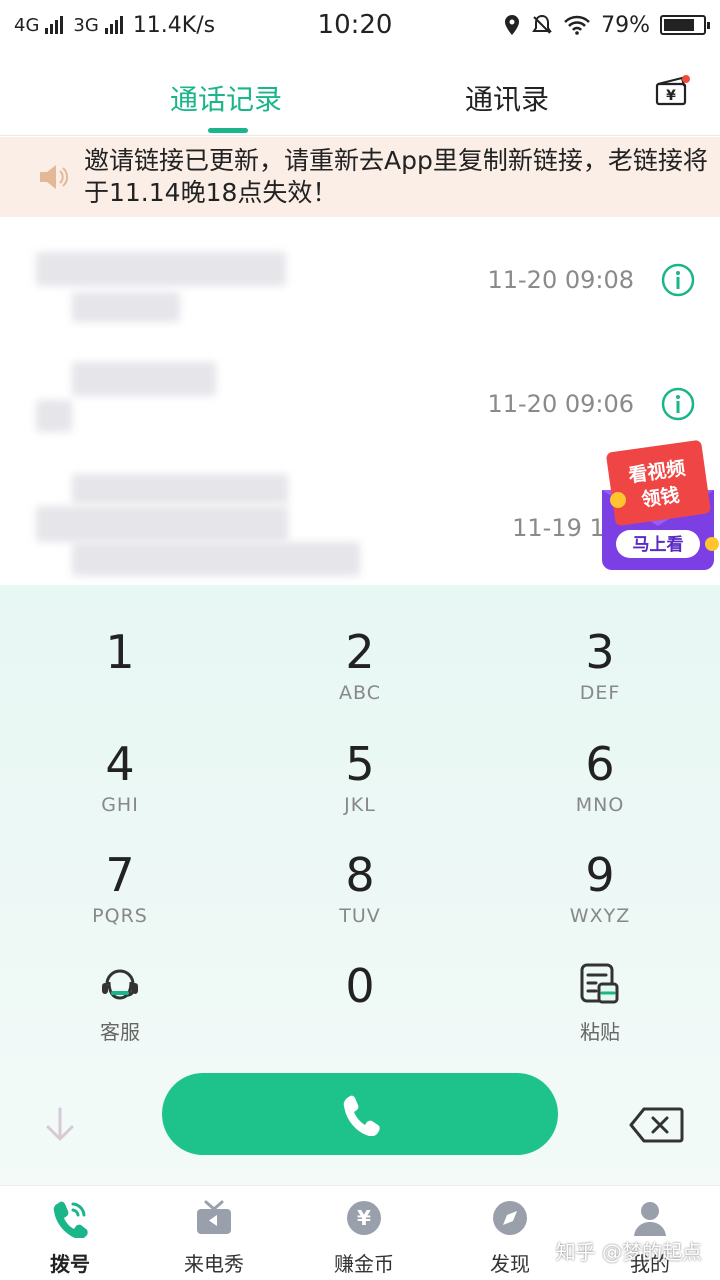 Image resolution: width=720 pixels, height=1280 pixels. What do you see at coordinates (214, 1264) in the screenshot?
I see `nav-call-show-label: 来电秀` at bounding box center [214, 1264].